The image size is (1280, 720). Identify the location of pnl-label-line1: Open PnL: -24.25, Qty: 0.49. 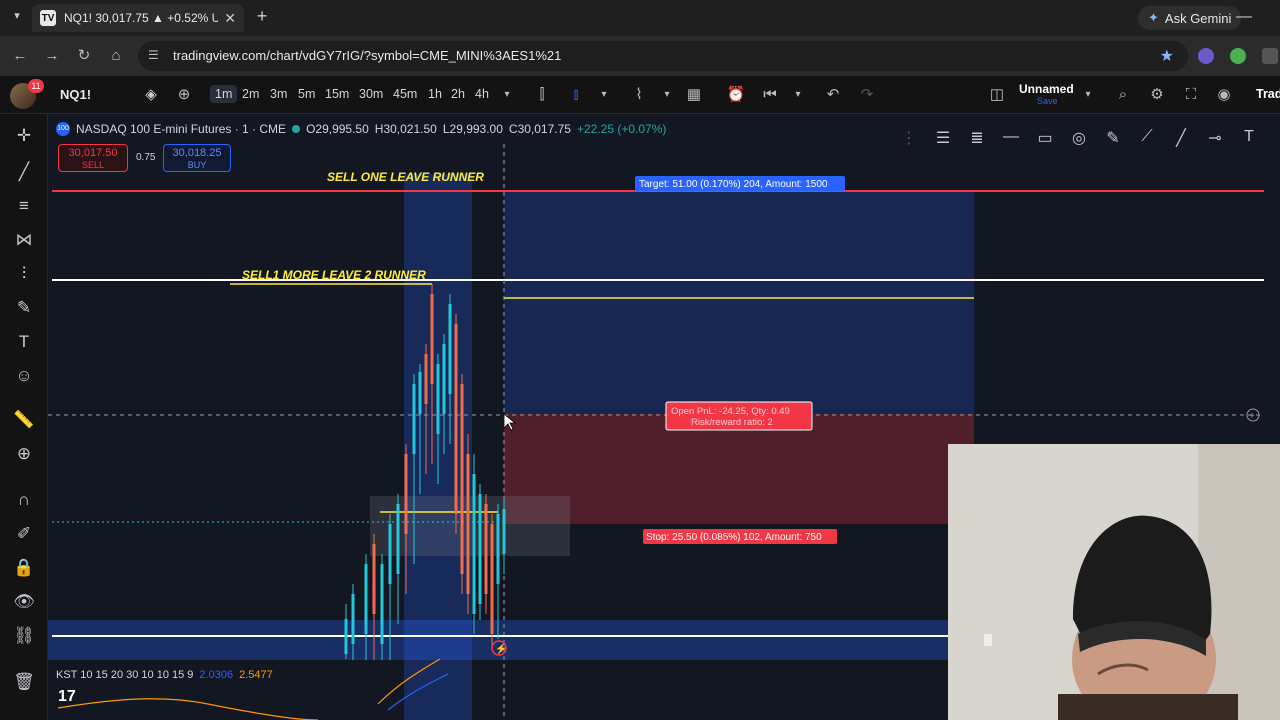
(730, 411).